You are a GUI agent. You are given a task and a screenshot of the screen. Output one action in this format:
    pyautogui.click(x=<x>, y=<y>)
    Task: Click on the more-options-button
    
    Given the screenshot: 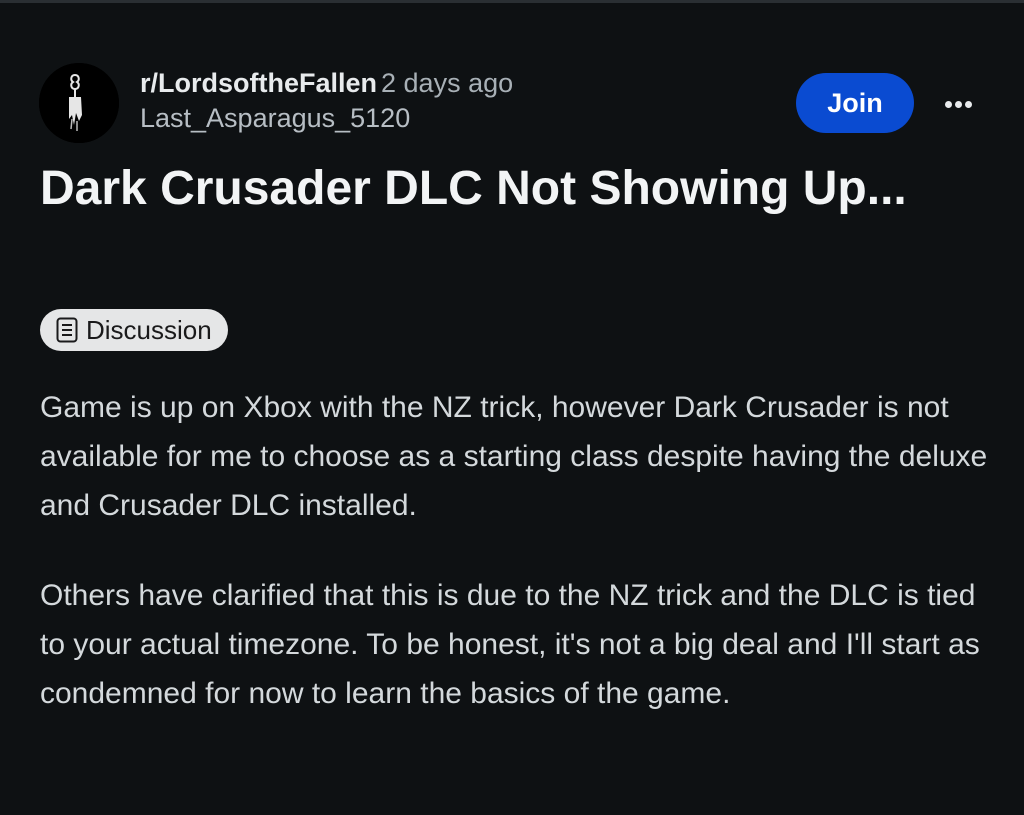 What is the action you would take?
    pyautogui.click(x=959, y=103)
    